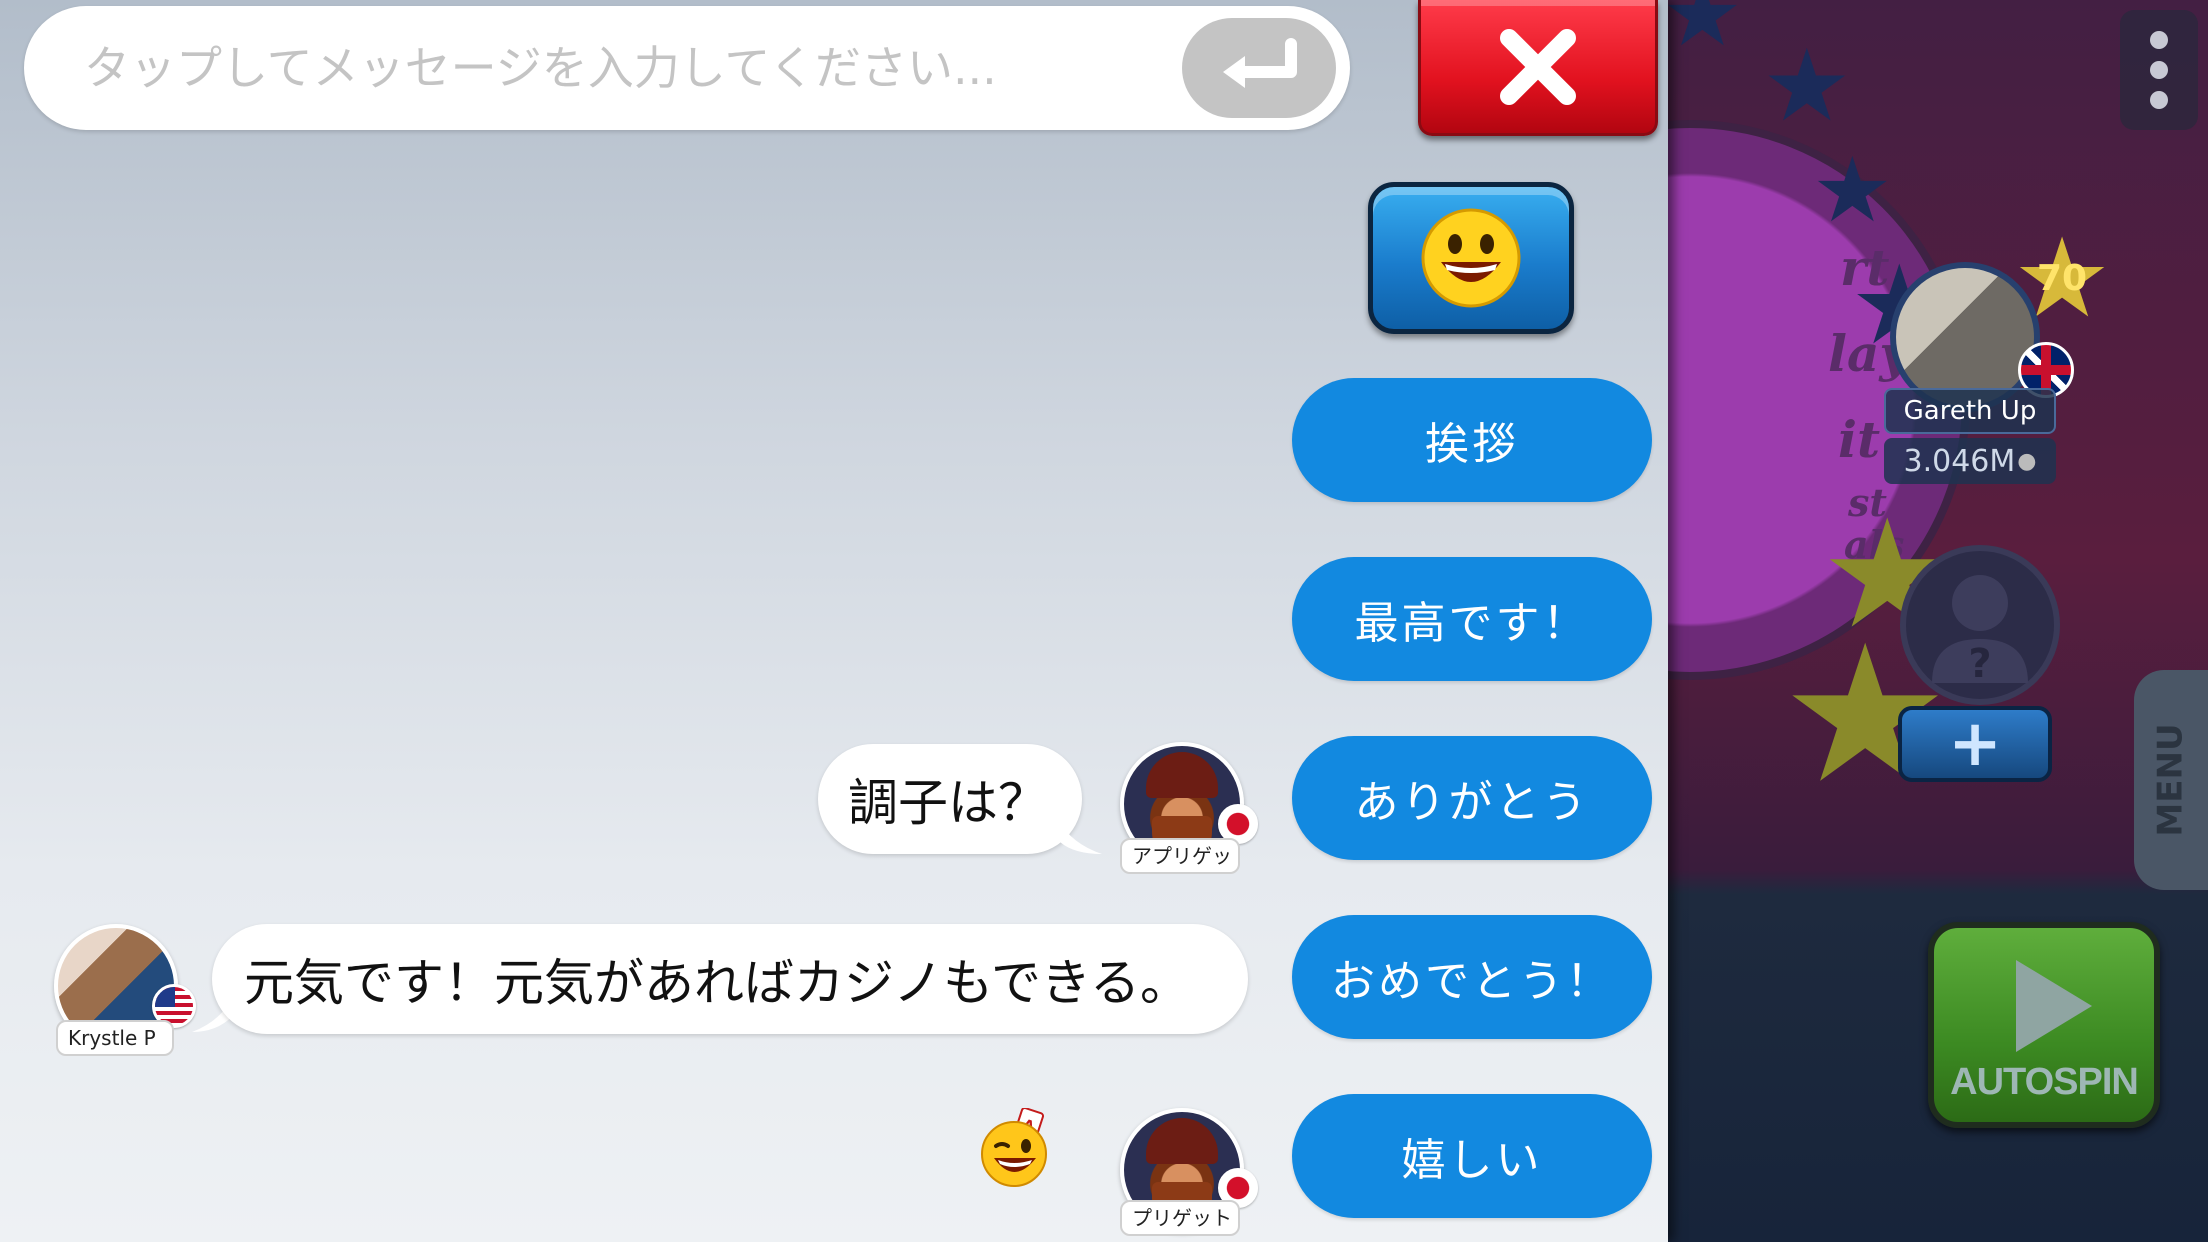  I want to click on sender-name: Krystle P, so click(112, 1038).